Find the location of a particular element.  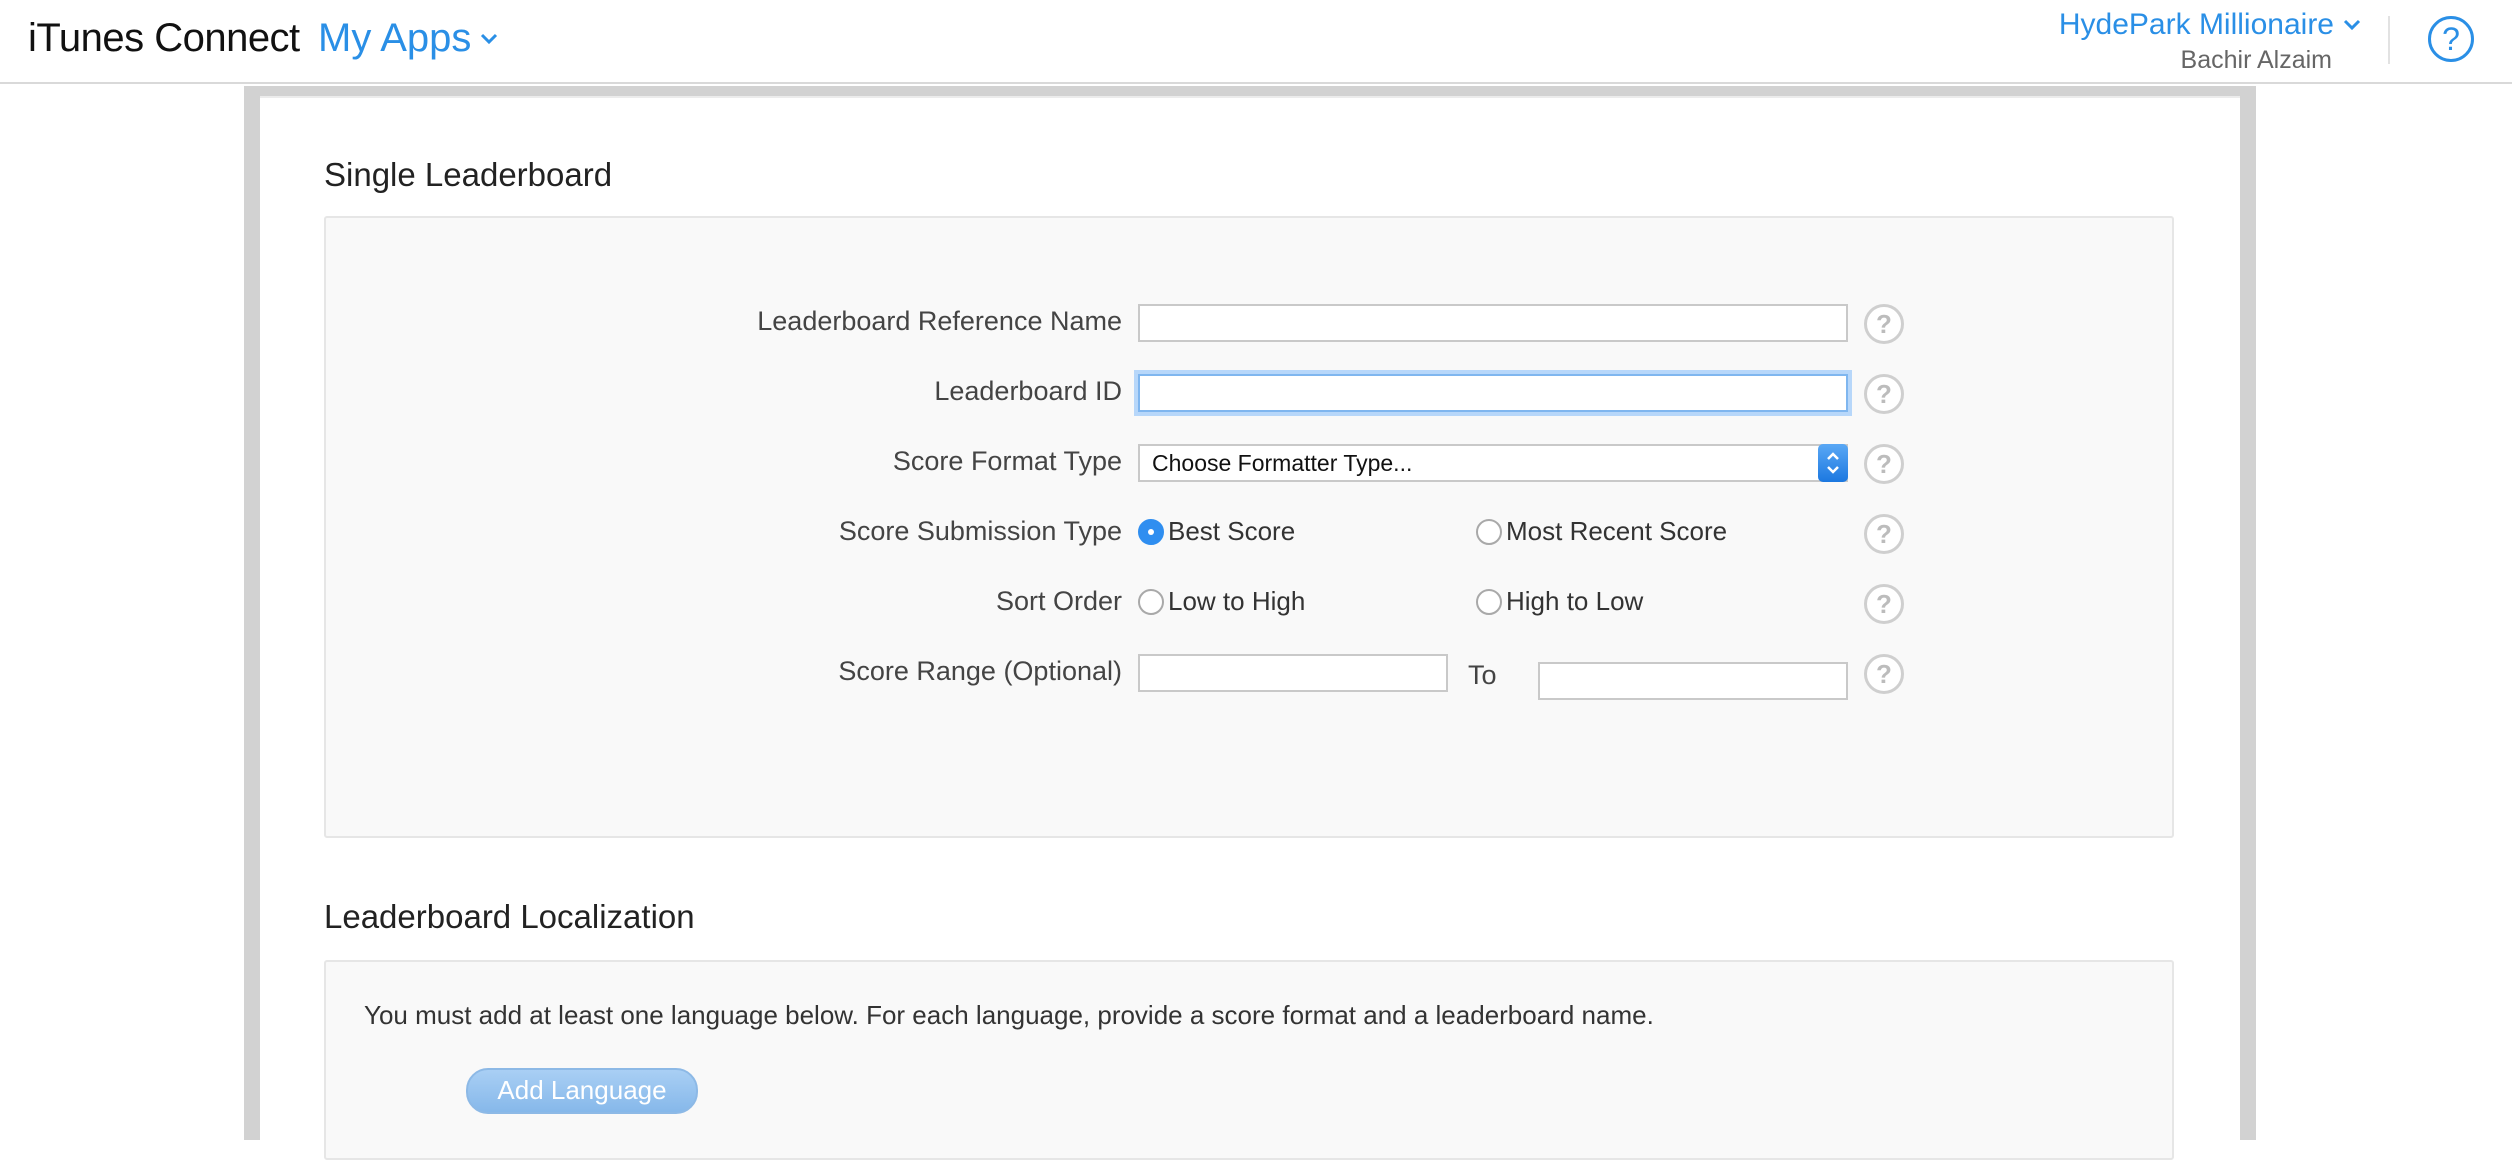

single-leaderboard-title: Single Leaderboard is located at coordinates (468, 174).